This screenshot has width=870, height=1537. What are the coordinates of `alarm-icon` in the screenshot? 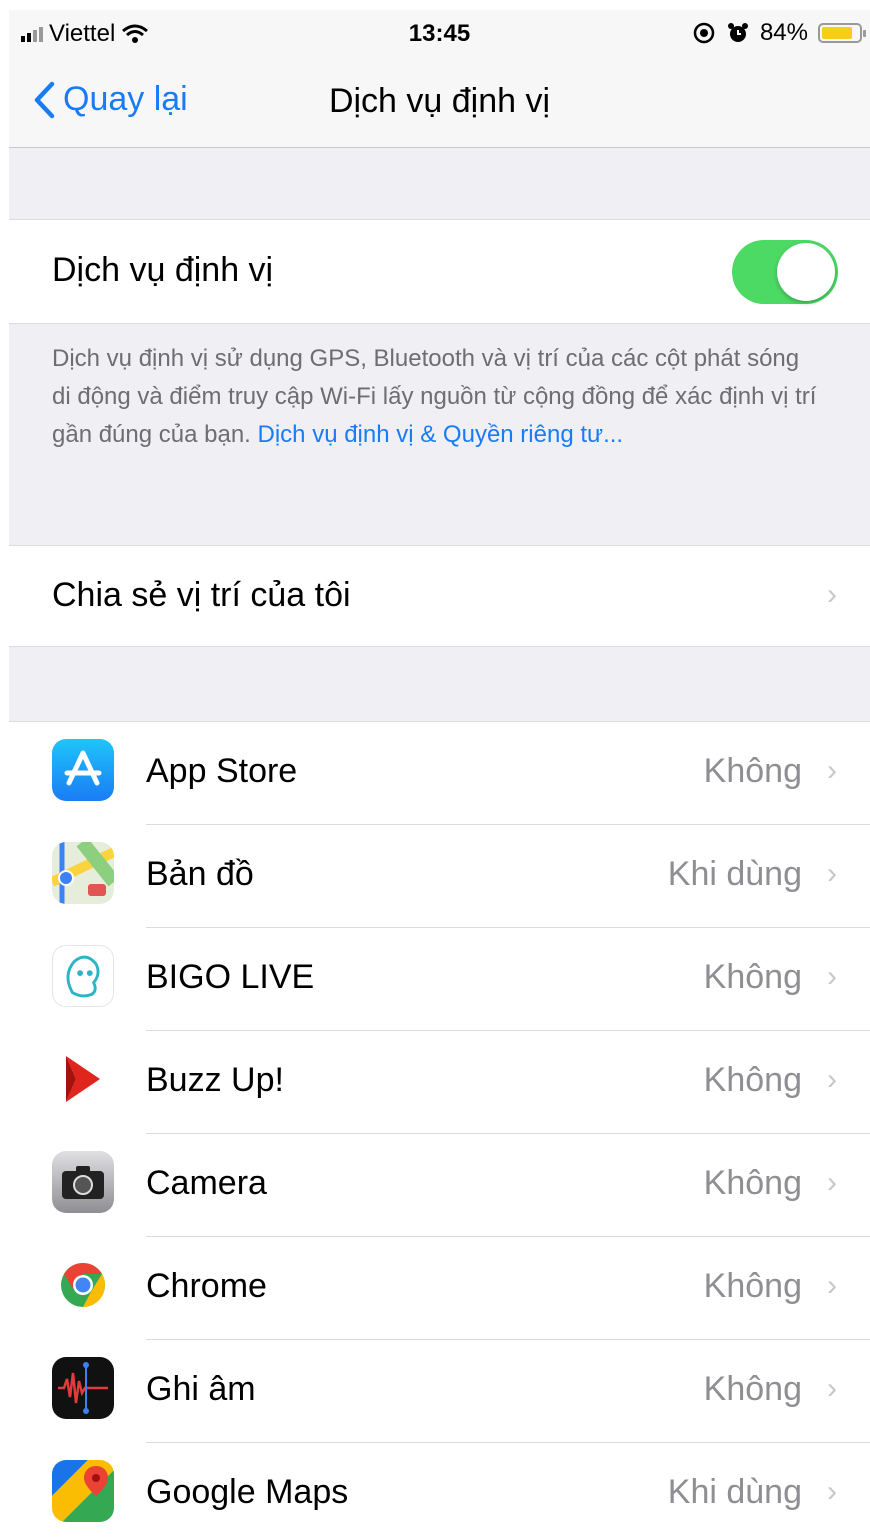 It's located at (737, 32).